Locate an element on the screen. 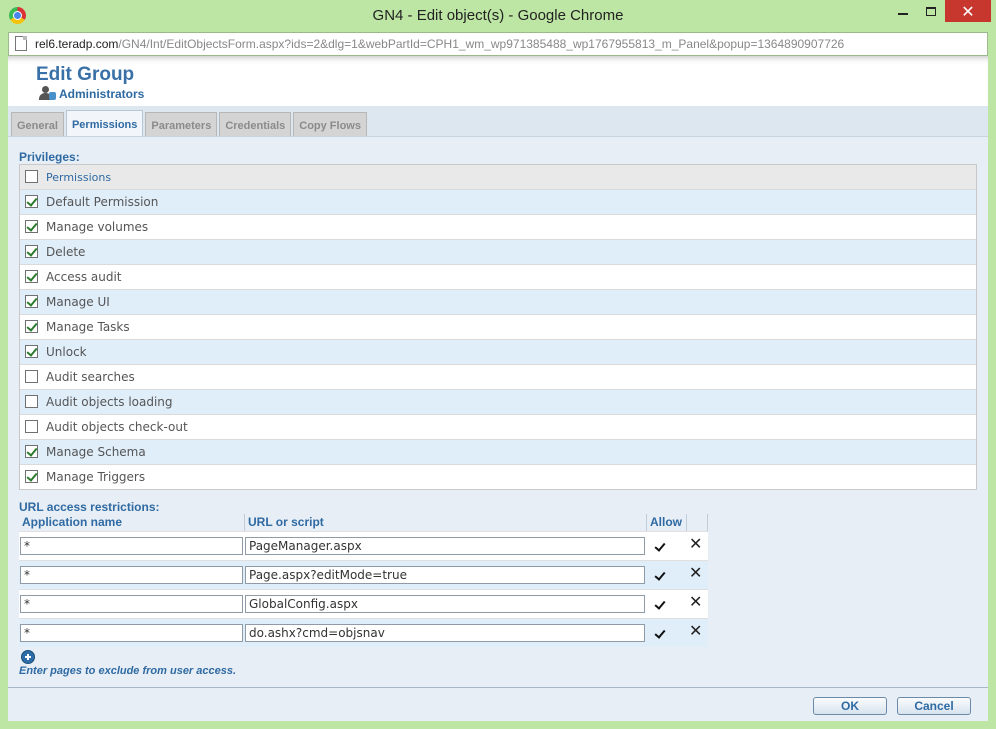 Image resolution: width=996 pixels, height=729 pixels. maximize-button is located at coordinates (931, 11).